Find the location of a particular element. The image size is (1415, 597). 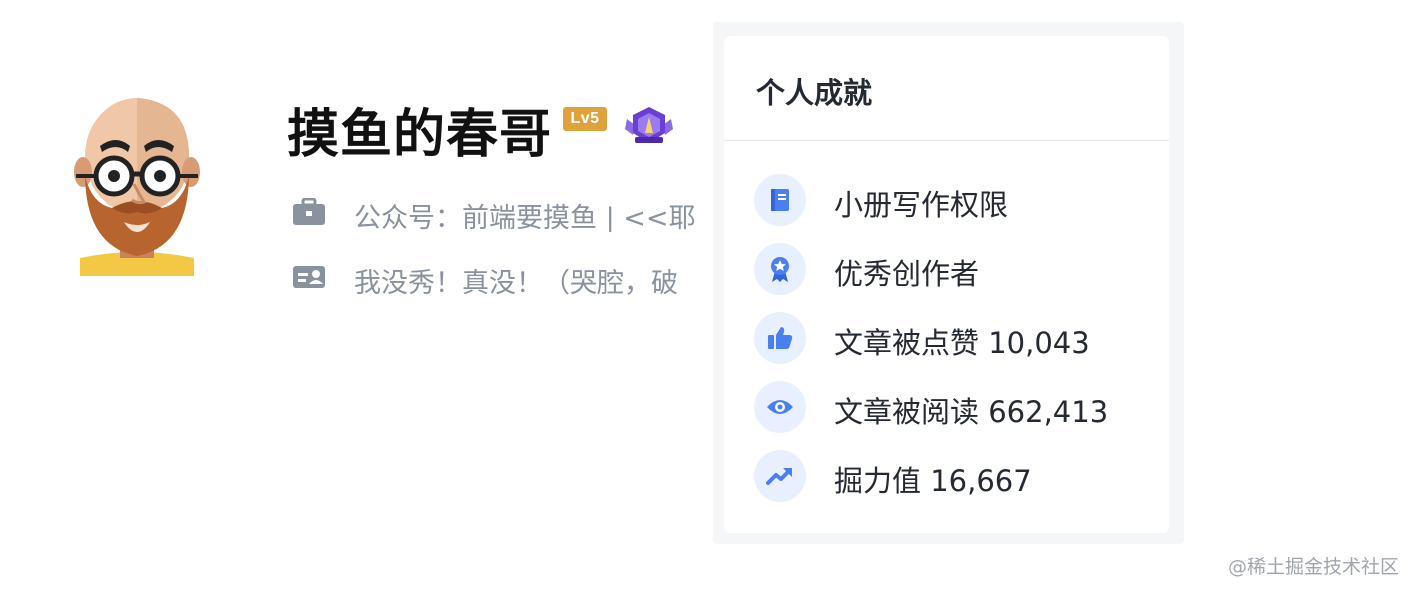

company-text: 公众号：前端要摸鱼 | <<耶 is located at coordinates (525, 217).